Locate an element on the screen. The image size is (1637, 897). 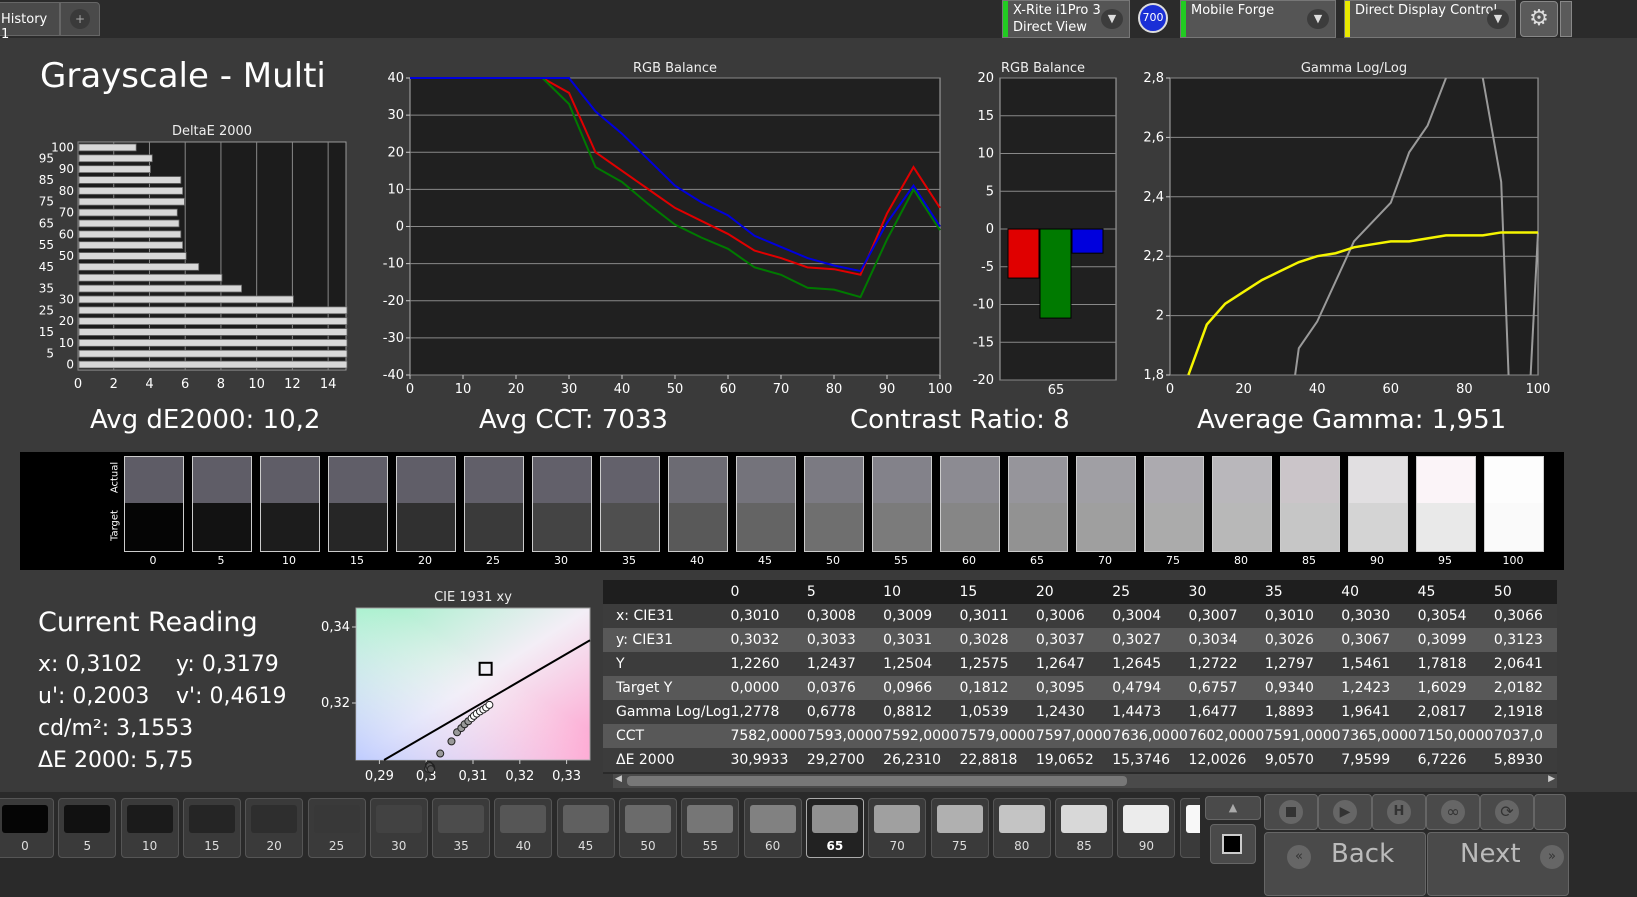
scrollbar-thumb is located at coordinates (877, 781).